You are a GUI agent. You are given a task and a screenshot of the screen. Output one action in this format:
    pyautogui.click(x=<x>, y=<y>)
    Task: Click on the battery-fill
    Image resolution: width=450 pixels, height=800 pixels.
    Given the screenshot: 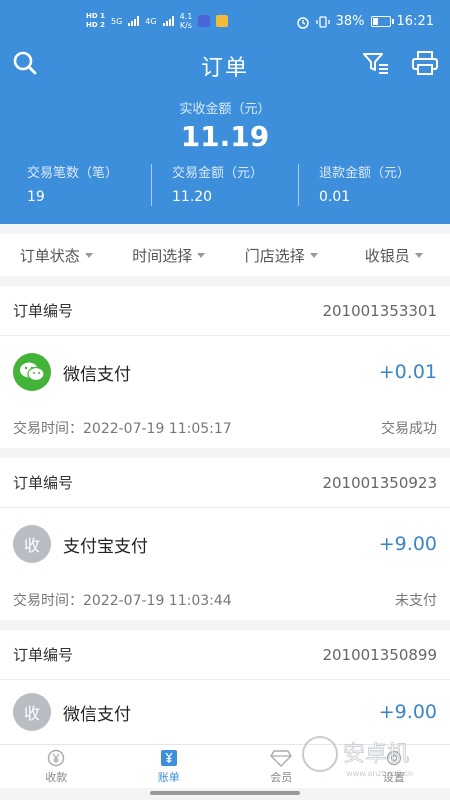 What is the action you would take?
    pyautogui.click(x=375, y=21)
    